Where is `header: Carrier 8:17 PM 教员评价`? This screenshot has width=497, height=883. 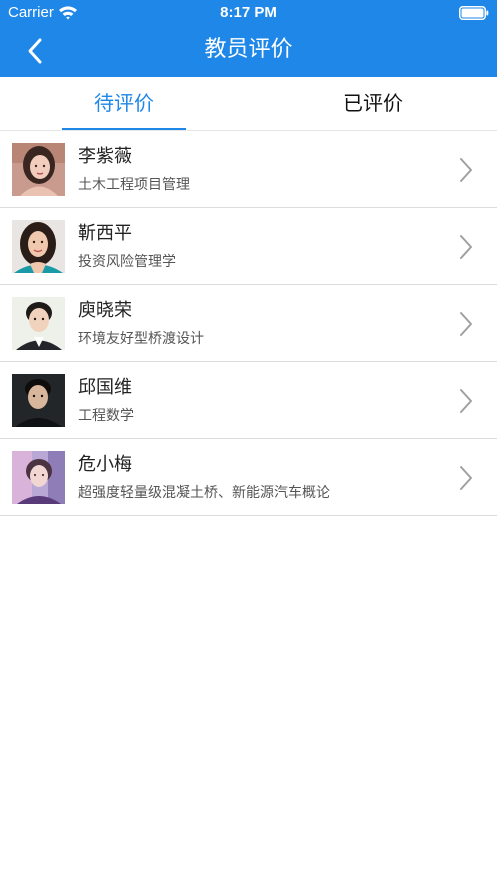 header: Carrier 8:17 PM 教员评价 is located at coordinates (248, 38).